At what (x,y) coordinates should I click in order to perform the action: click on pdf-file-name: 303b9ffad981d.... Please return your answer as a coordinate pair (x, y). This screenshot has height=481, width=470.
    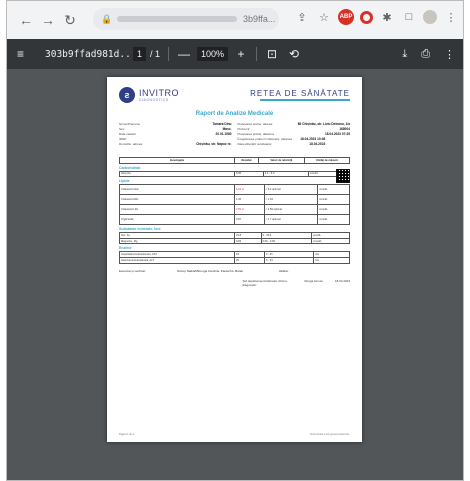
    Looking at the image, I should click on (91, 54).